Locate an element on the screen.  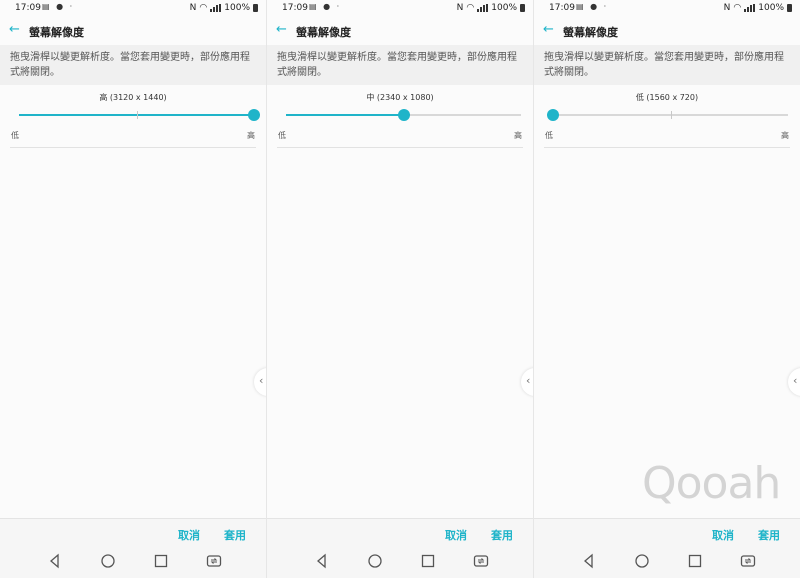
resolution-label: 低 (1560 x 720) is located at coordinates (667, 97).